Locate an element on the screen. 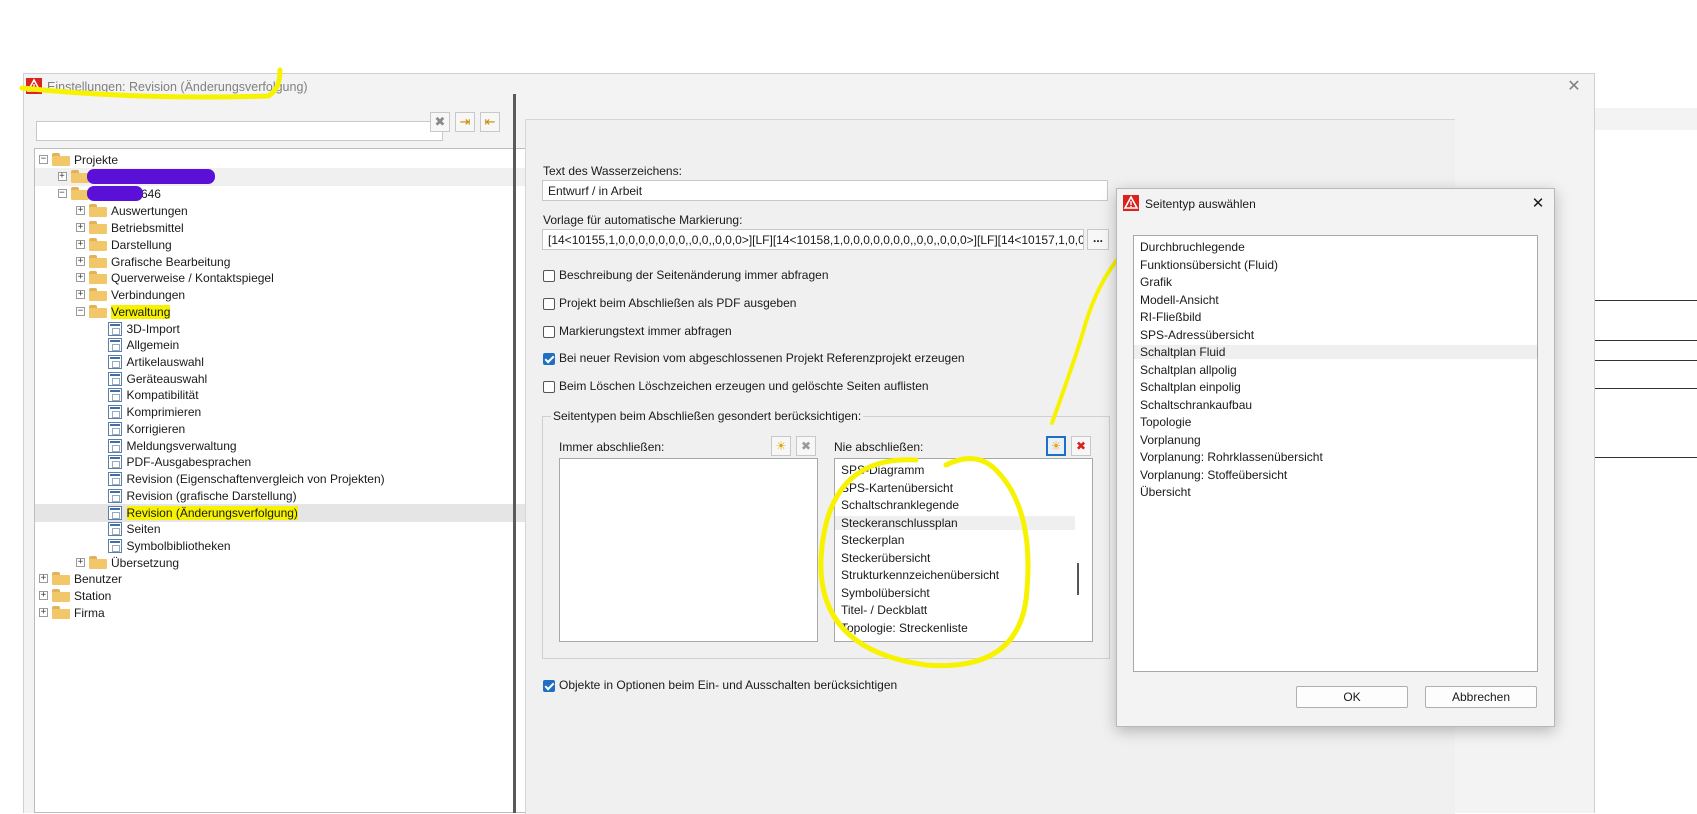 The height and width of the screenshot is (814, 1697). tree-item: Symbolbibliotheken is located at coordinates (300, 546).